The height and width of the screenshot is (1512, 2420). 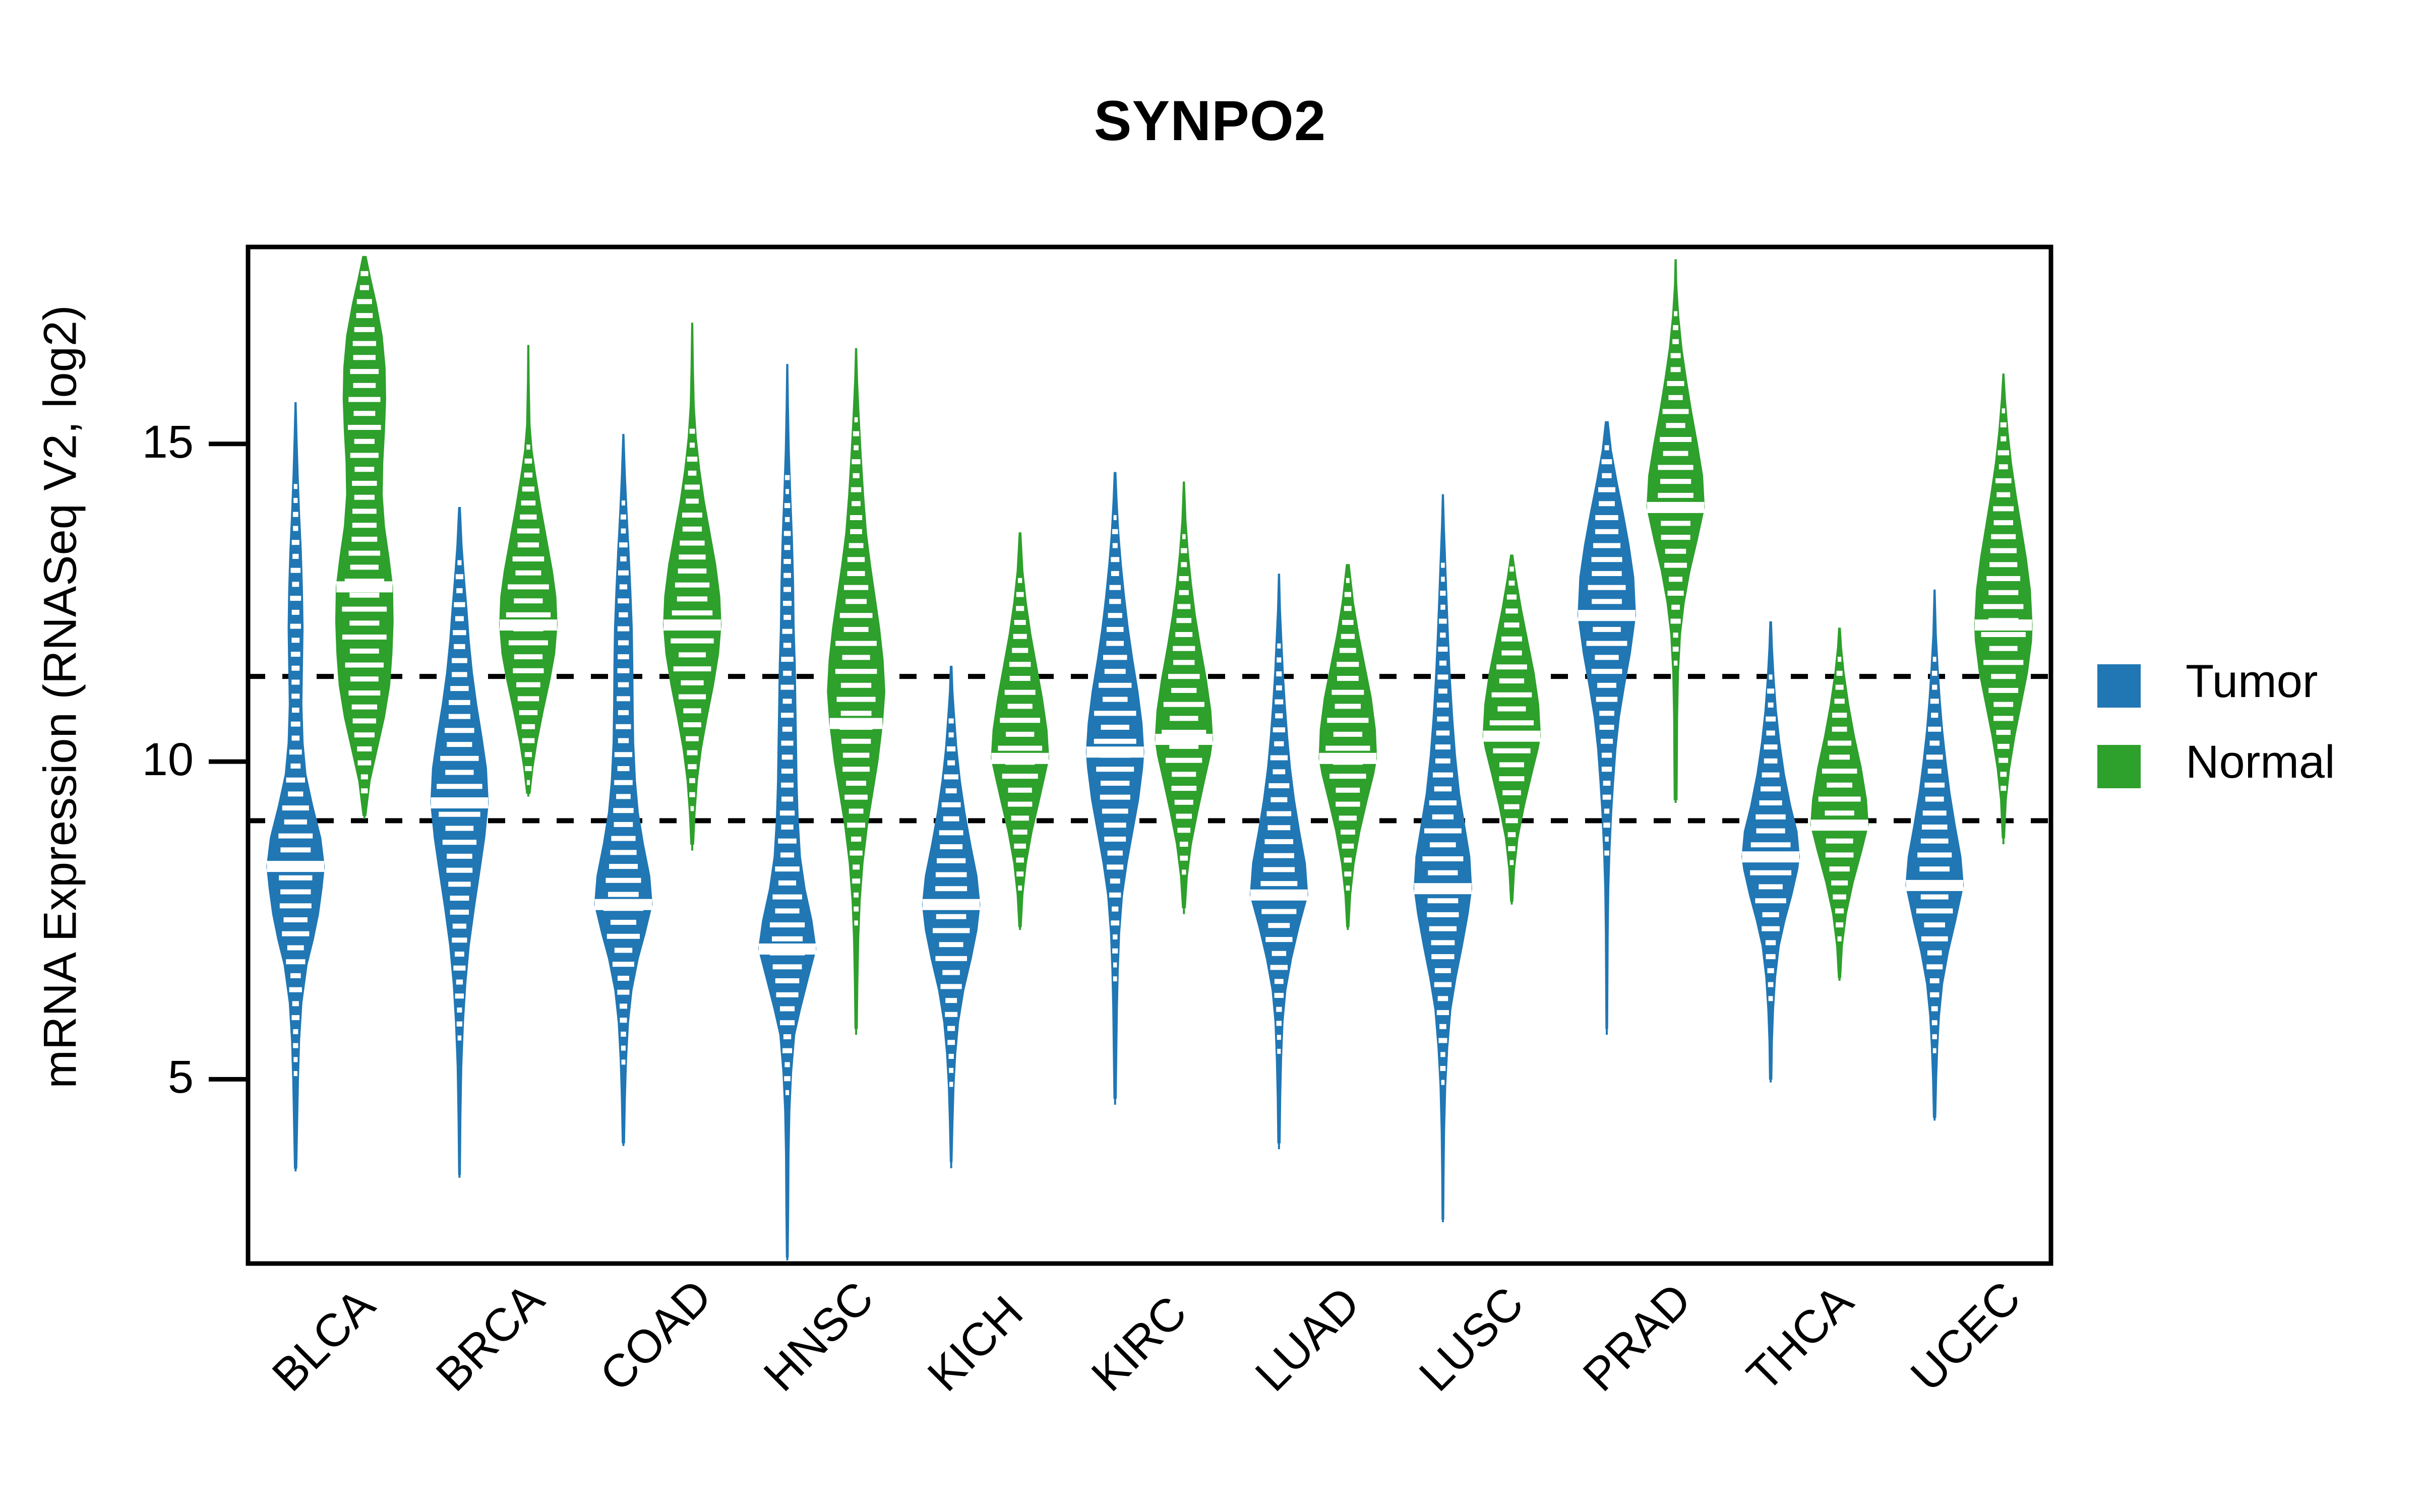 I want to click on violin-normal-KIRC, so click(x=1184, y=698).